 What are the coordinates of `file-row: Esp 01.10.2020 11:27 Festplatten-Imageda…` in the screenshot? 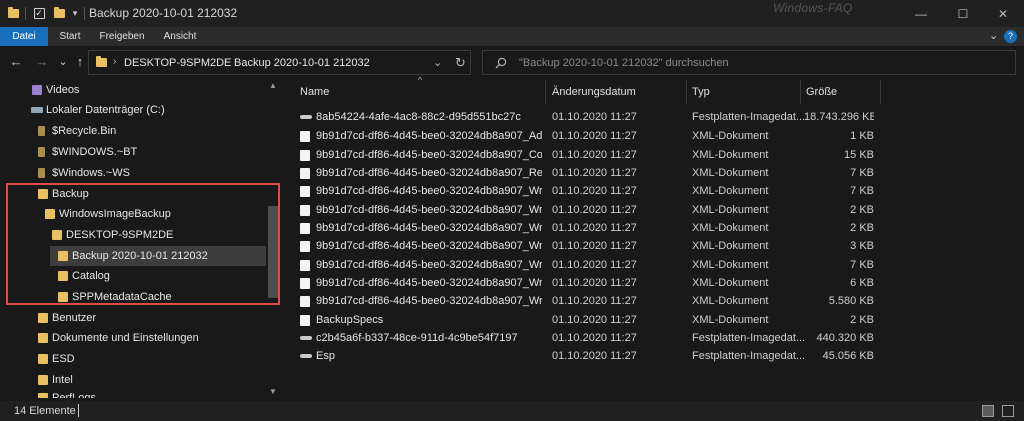 It's located at (589, 356).